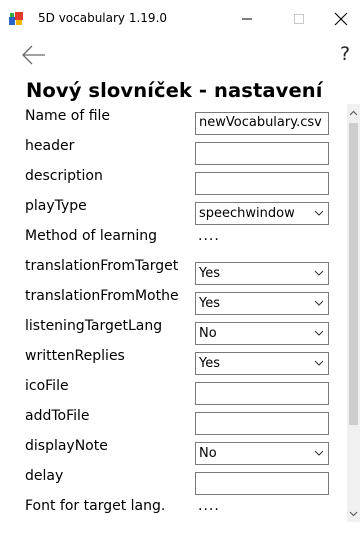  What do you see at coordinates (208, 453) in the screenshot?
I see `display-note-value: No` at bounding box center [208, 453].